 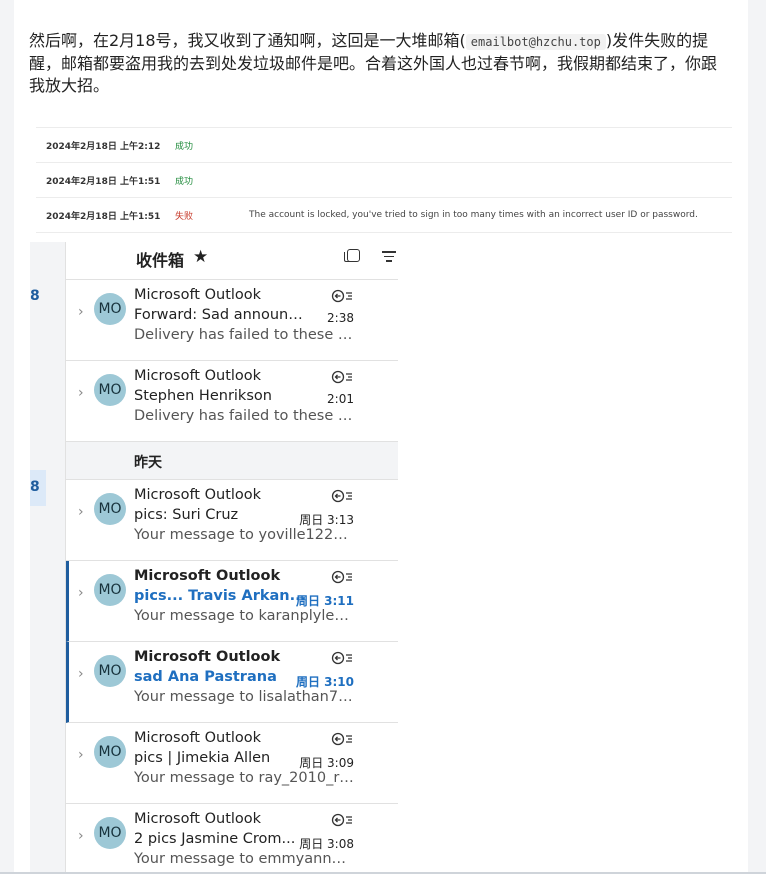 What do you see at coordinates (205, 677) in the screenshot?
I see `message-subject: sad Ana Pastrana` at bounding box center [205, 677].